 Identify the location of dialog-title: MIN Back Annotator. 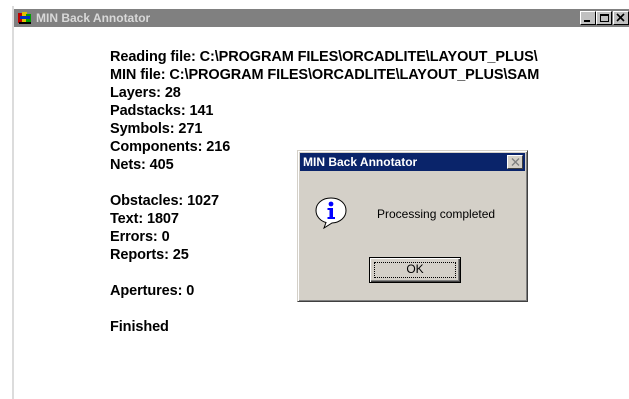
(360, 162).